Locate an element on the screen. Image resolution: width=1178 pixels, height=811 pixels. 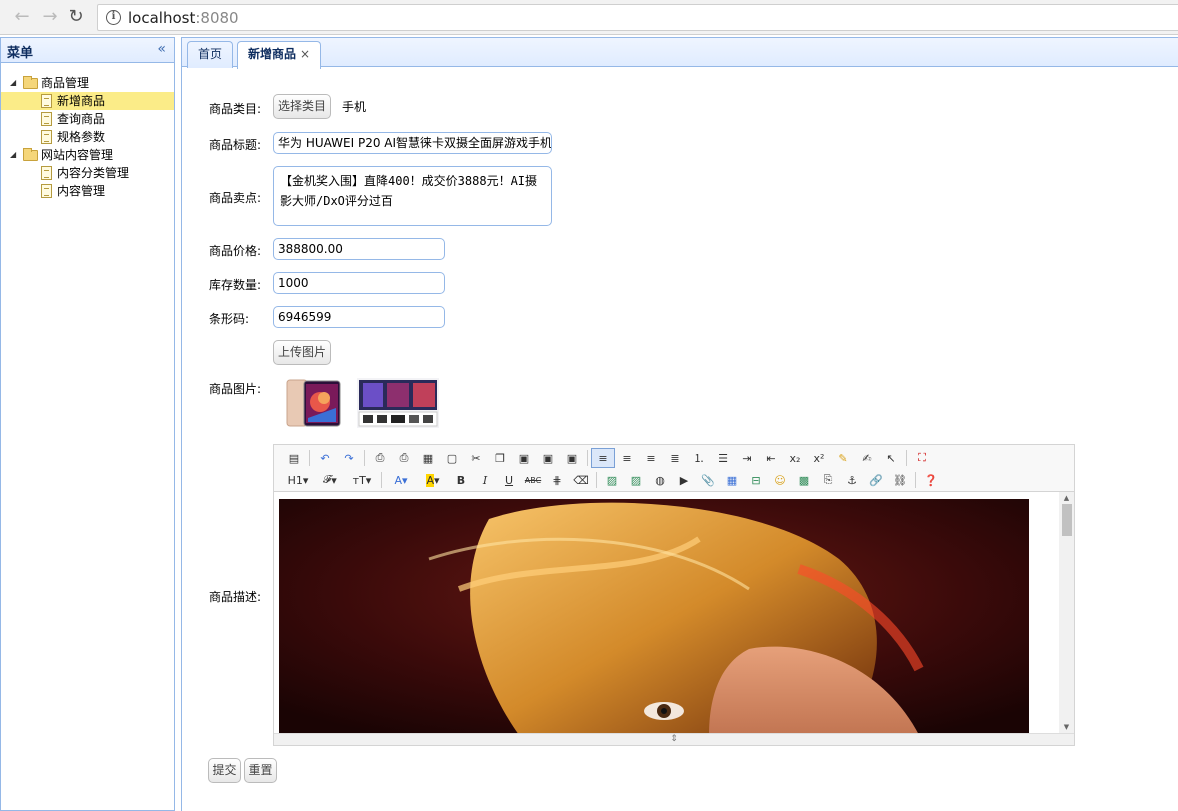
tree-group-content: ◢ 网站内容管理 is located at coordinates (87, 155).